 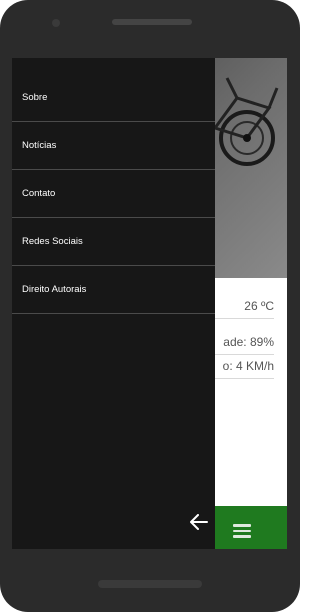 What do you see at coordinates (152, 22) in the screenshot?
I see `earpiece-speaker` at bounding box center [152, 22].